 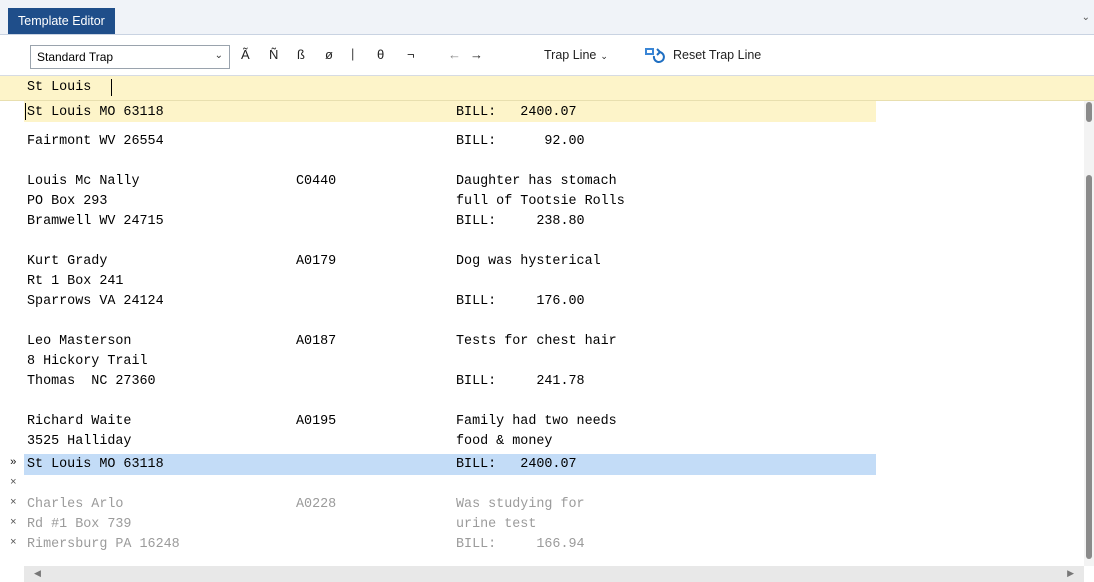 What do you see at coordinates (1086, 17) in the screenshot?
I see `tab-overflow-chevron-icon: ⌄` at bounding box center [1086, 17].